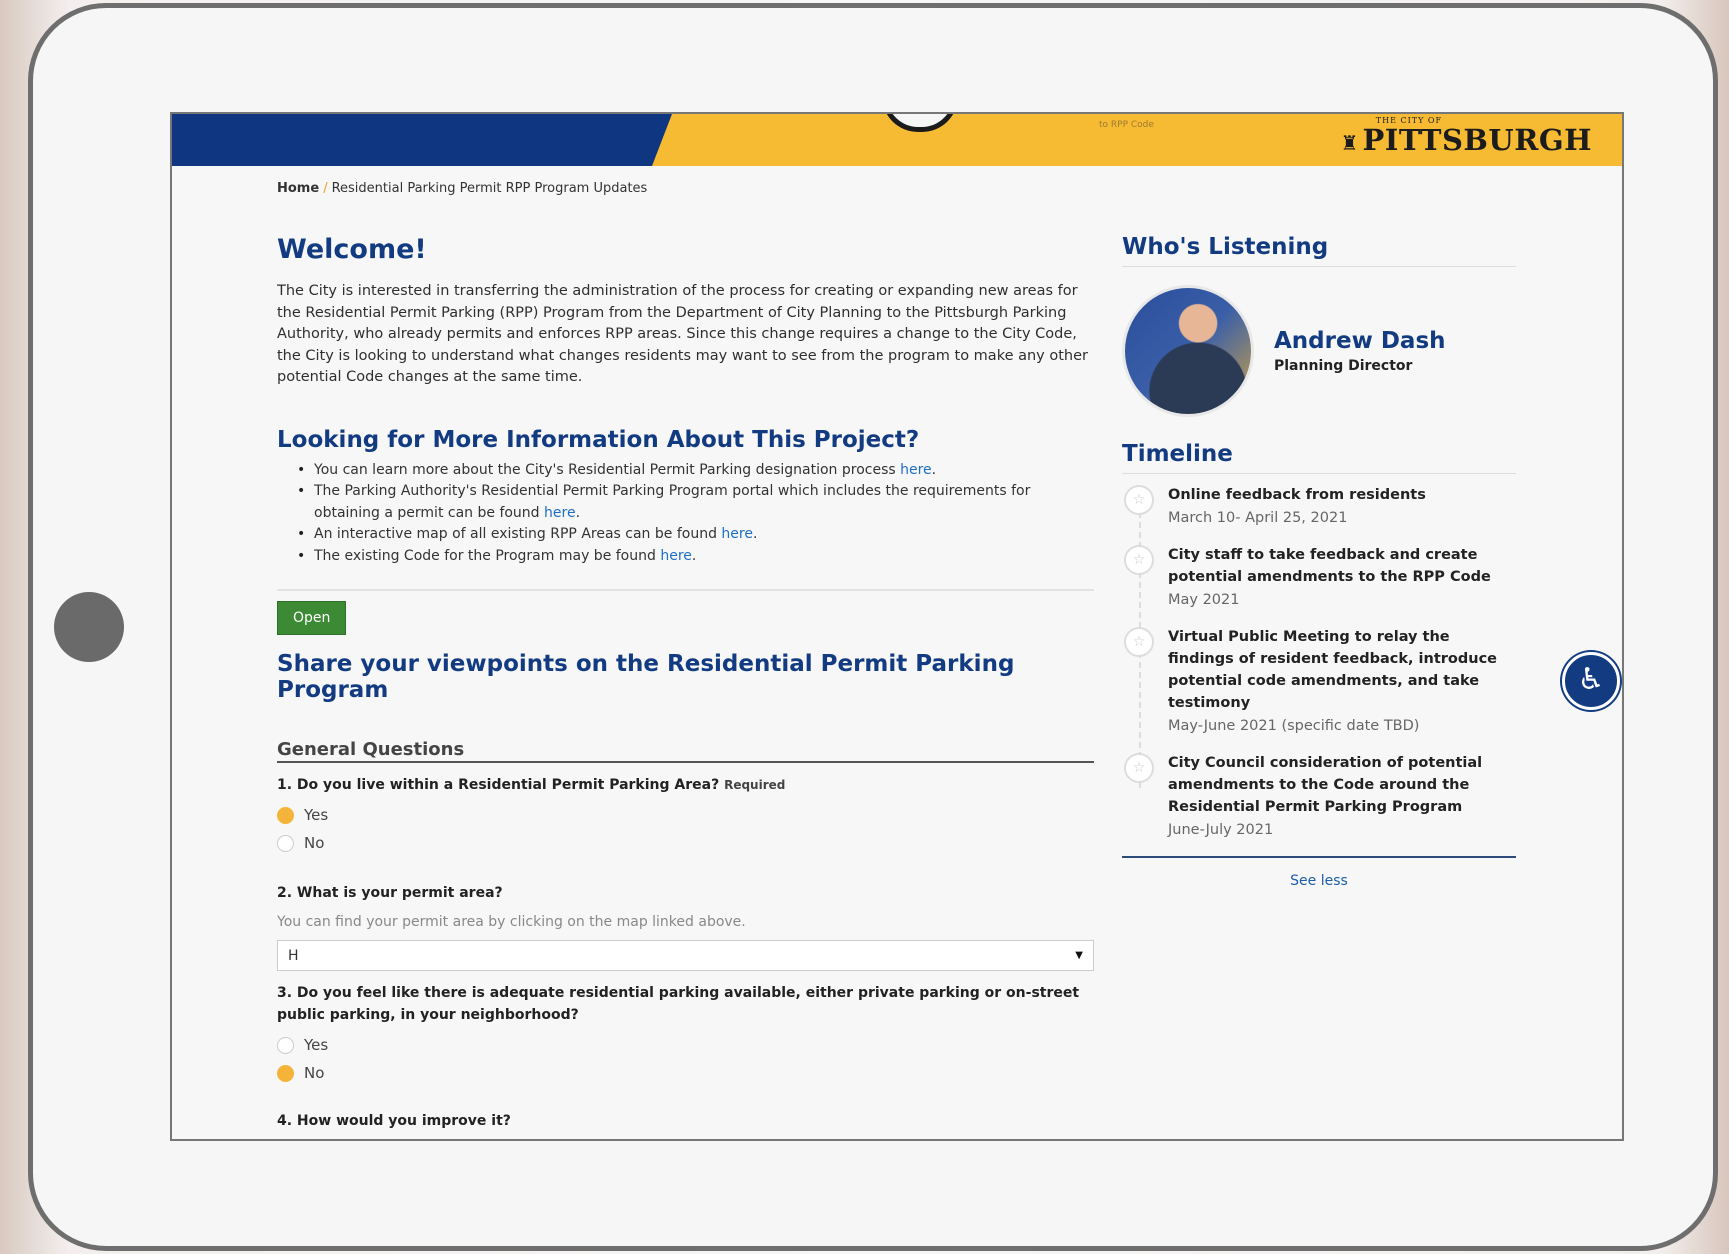 The width and height of the screenshot is (1729, 1254). I want to click on banner-graphic, so click(920, 123).